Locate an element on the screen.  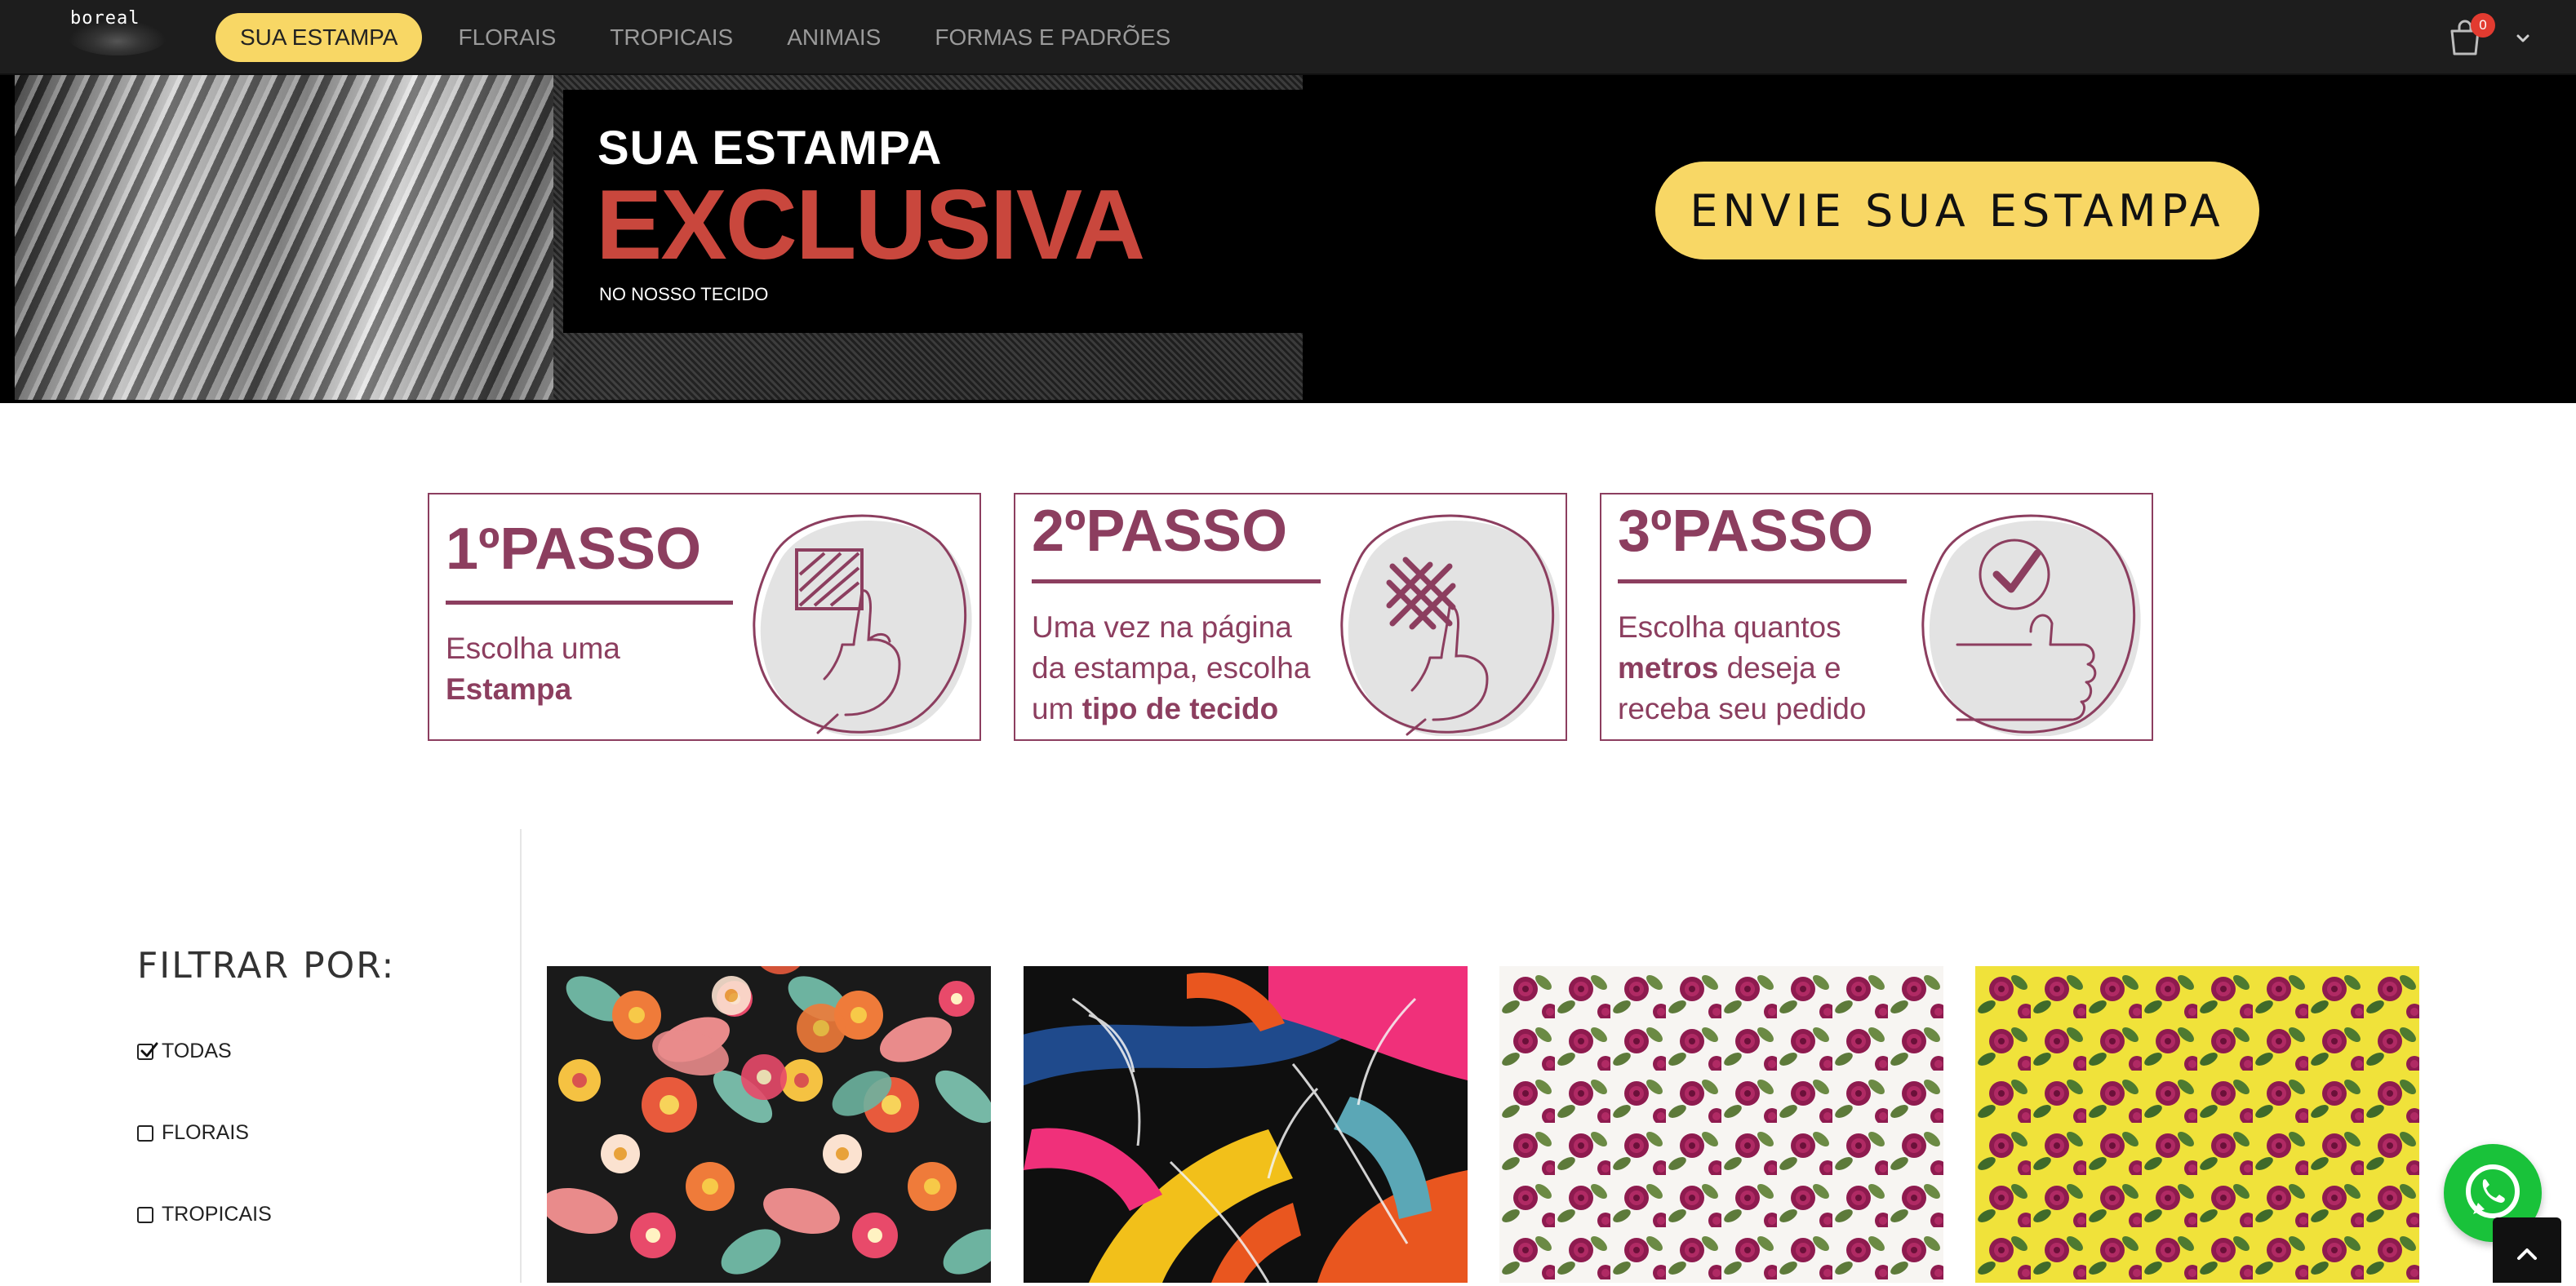
filter-option-label: TODAS is located at coordinates (197, 1051).